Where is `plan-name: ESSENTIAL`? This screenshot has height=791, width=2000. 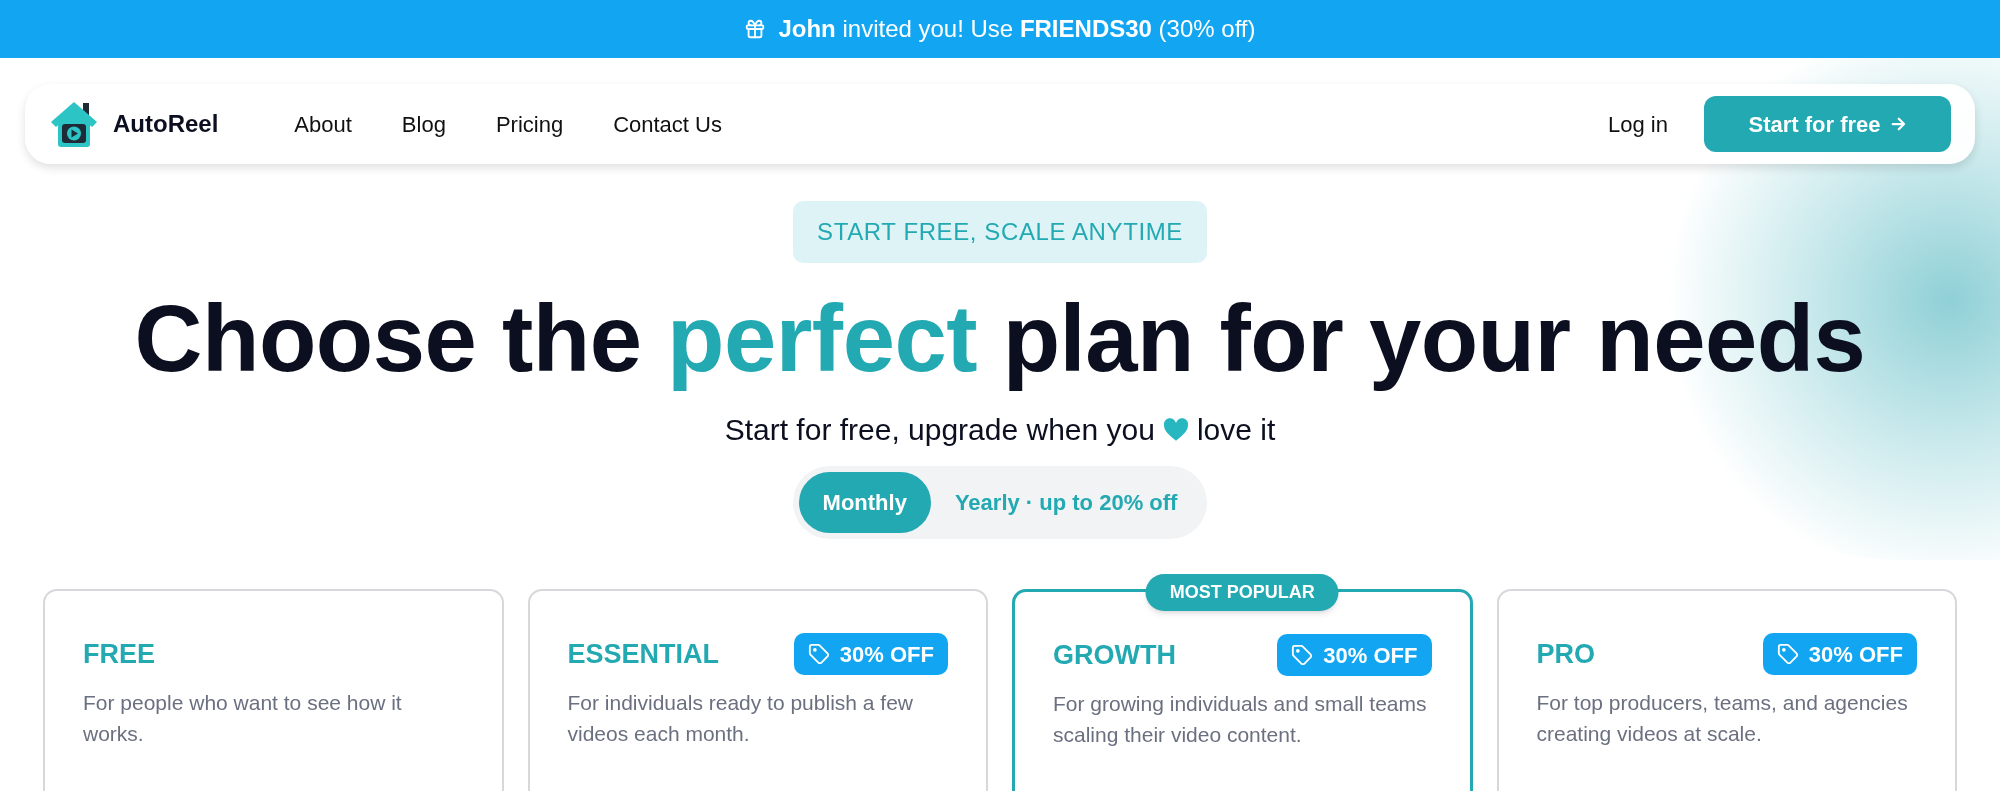 plan-name: ESSENTIAL is located at coordinates (643, 654).